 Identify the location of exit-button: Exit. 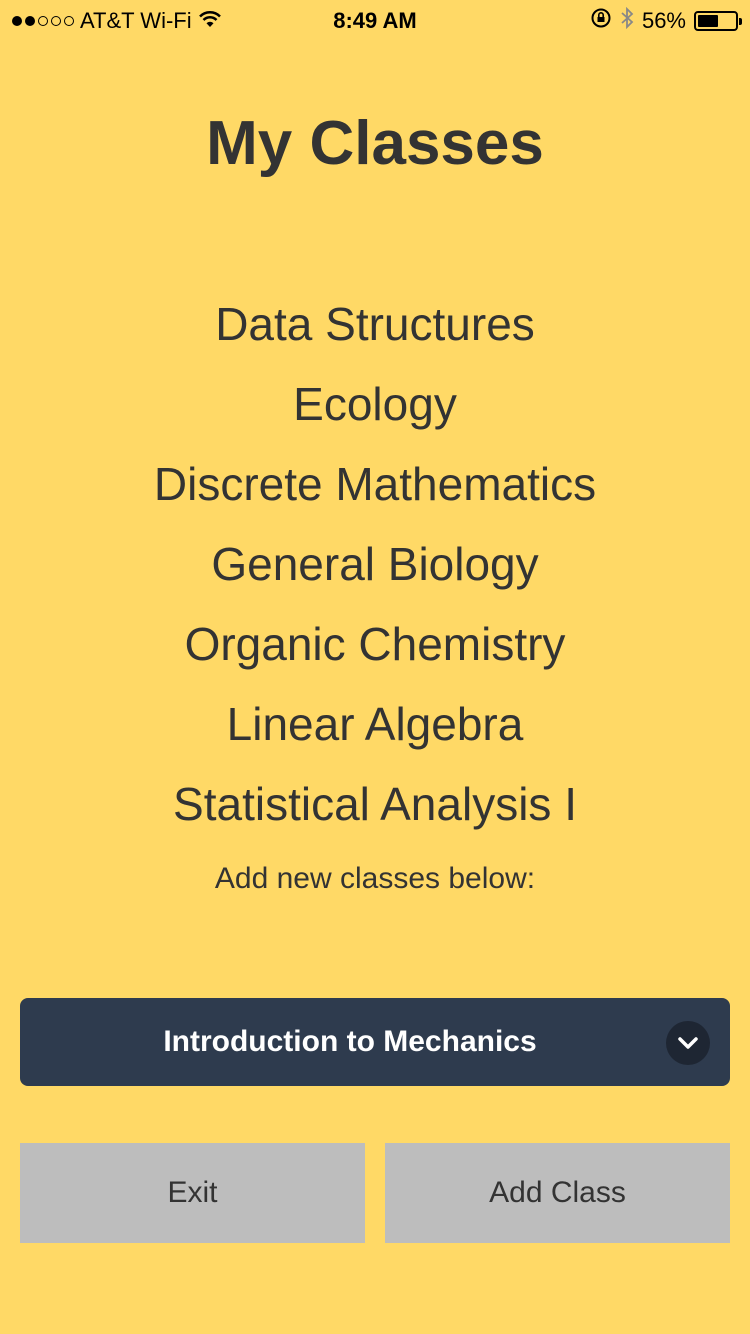
(192, 1193).